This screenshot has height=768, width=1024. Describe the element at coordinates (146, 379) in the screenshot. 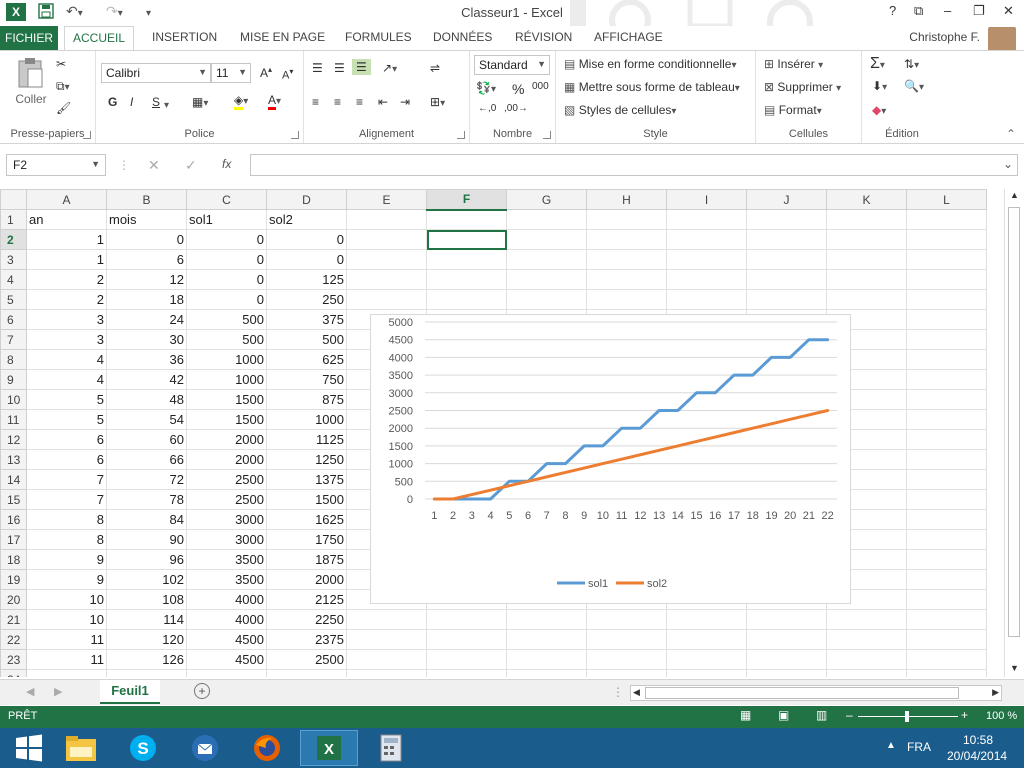

I see `cell: 42` at that location.